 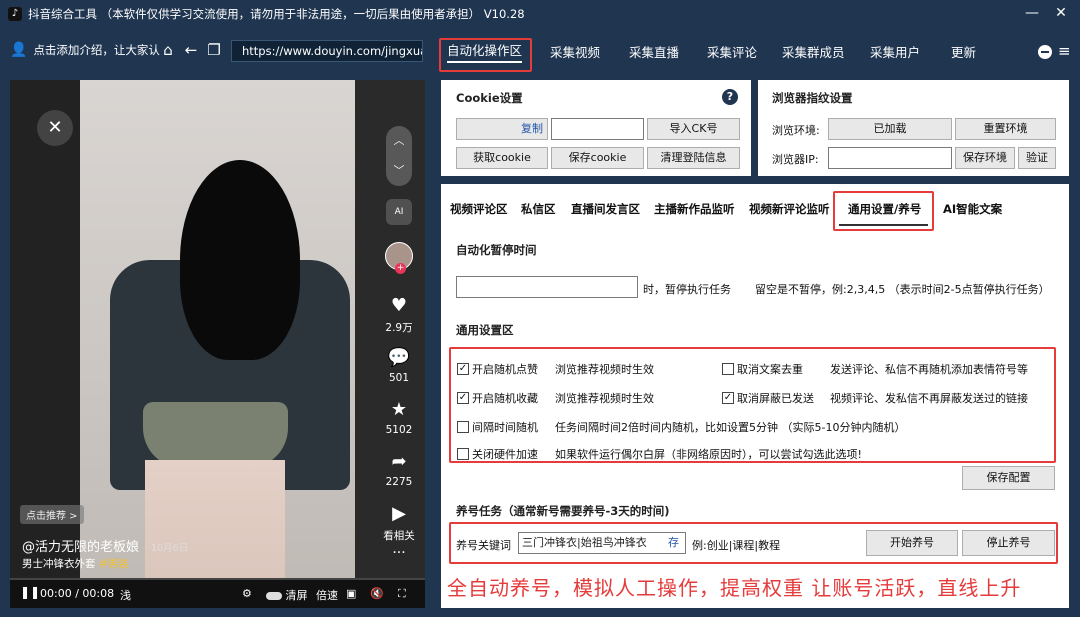 I want to click on clear-screen-label: 清屏, so click(x=296, y=595).